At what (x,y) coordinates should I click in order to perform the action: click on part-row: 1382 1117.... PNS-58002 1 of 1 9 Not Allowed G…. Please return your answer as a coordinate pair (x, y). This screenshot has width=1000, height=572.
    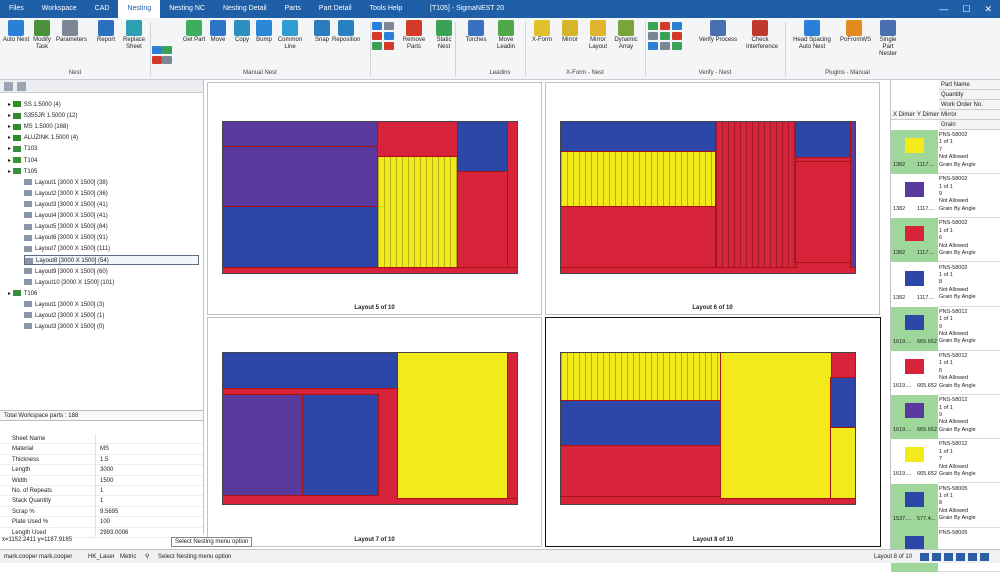
    Looking at the image, I should click on (945, 196).